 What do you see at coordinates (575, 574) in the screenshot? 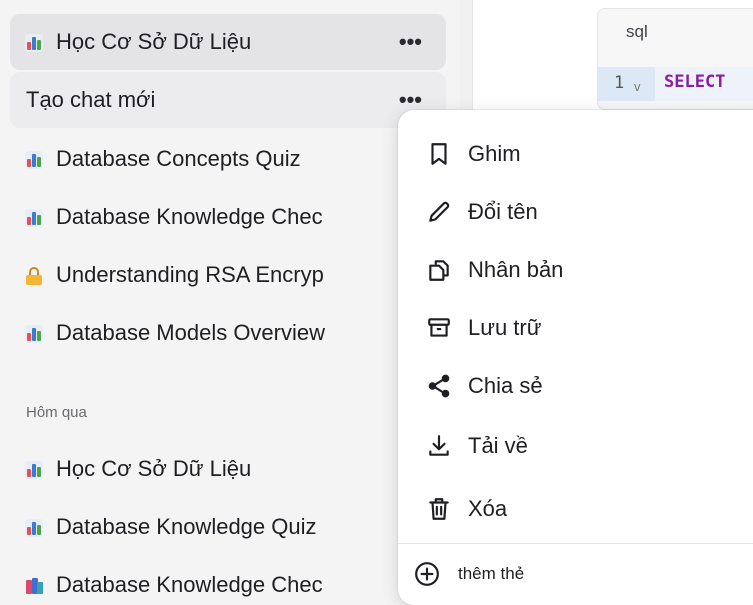
I see `menu-item-add-tag: thêm thẻ` at bounding box center [575, 574].